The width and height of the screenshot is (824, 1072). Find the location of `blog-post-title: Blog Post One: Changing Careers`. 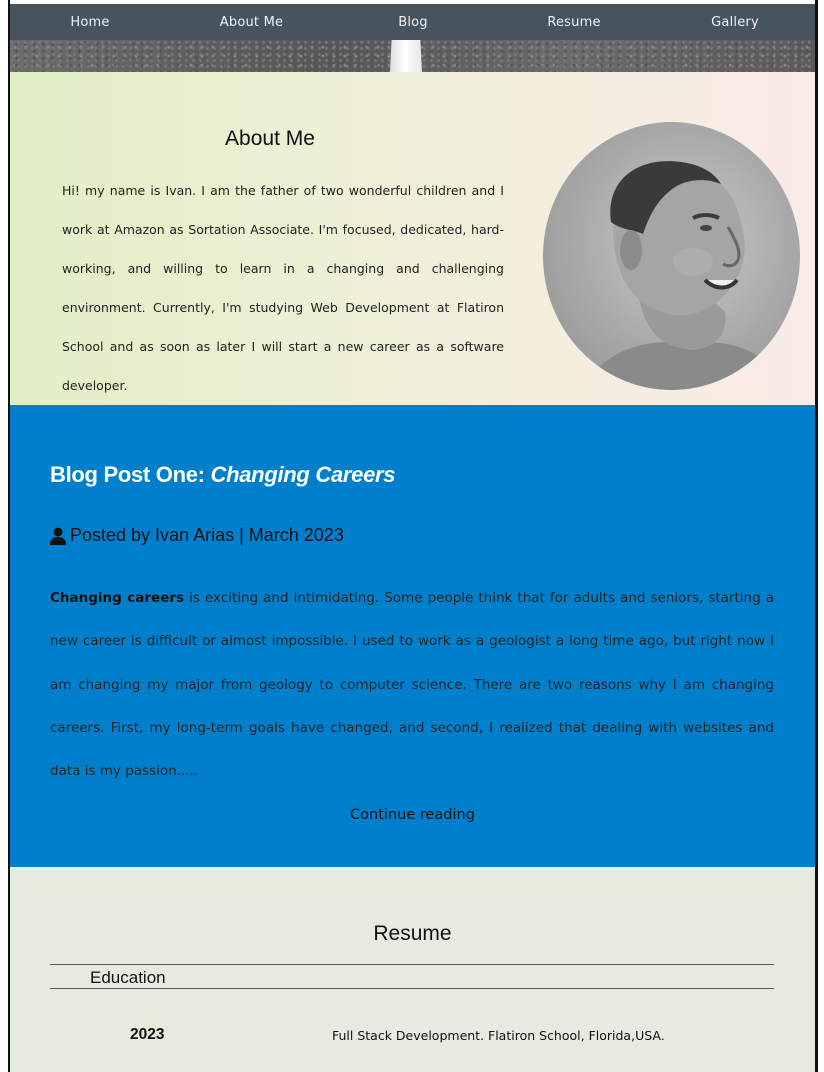

blog-post-title: Blog Post One: Changing Careers is located at coordinates (223, 475).